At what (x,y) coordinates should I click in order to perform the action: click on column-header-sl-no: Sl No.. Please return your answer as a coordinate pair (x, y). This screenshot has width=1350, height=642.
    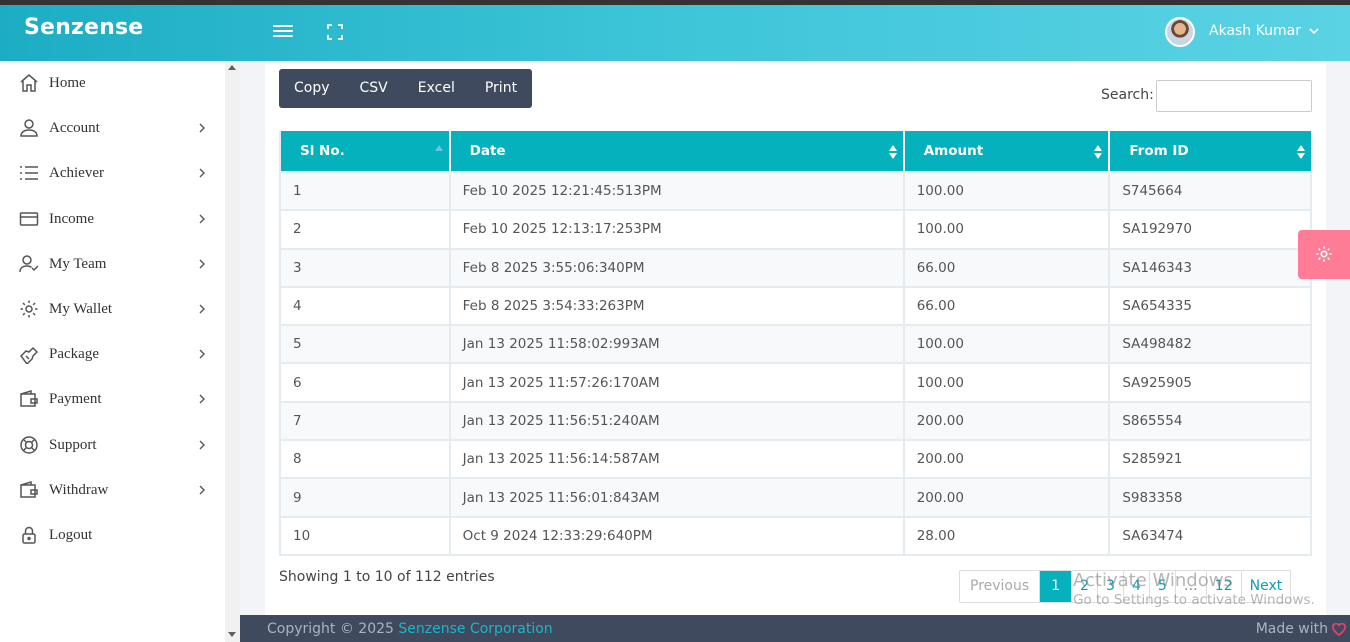
    Looking at the image, I should click on (364, 151).